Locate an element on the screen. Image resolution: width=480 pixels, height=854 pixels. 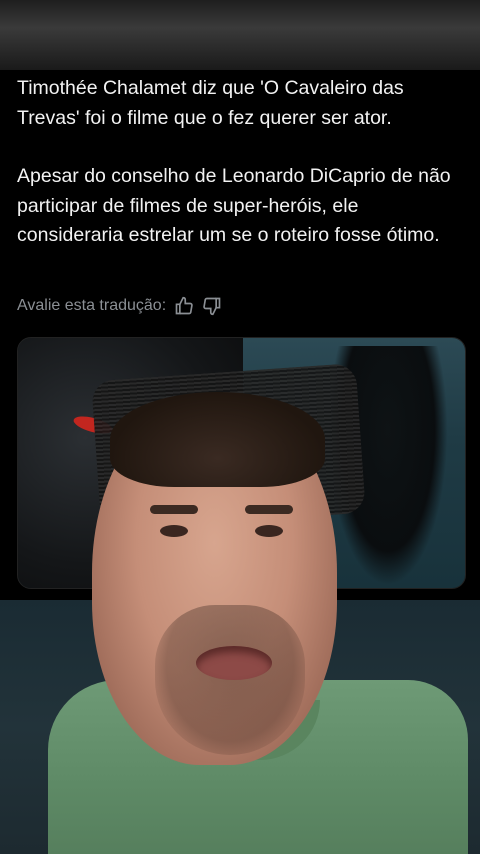
right-eye is located at coordinates (269, 531).